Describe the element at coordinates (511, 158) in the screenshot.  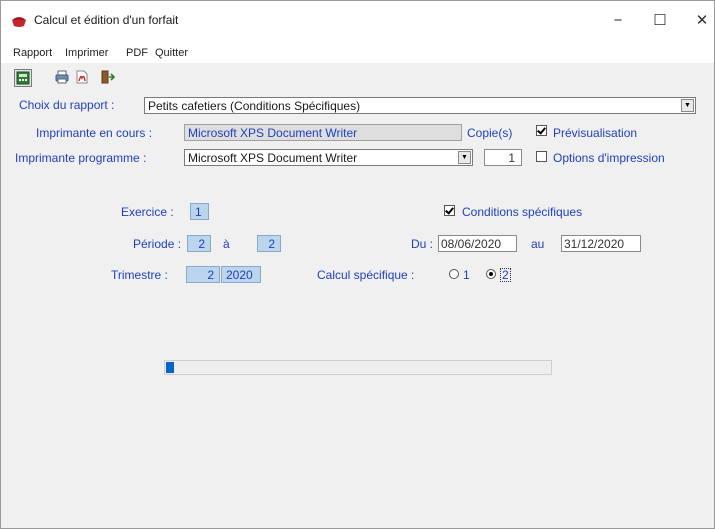
I see `copies-value: 1` at that location.